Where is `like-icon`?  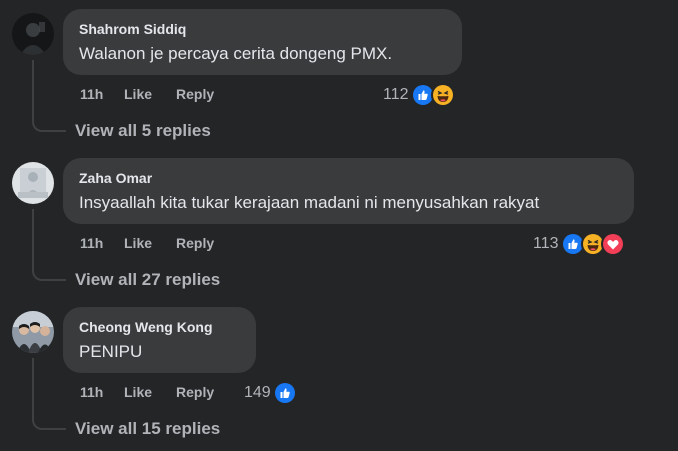 like-icon is located at coordinates (284, 393).